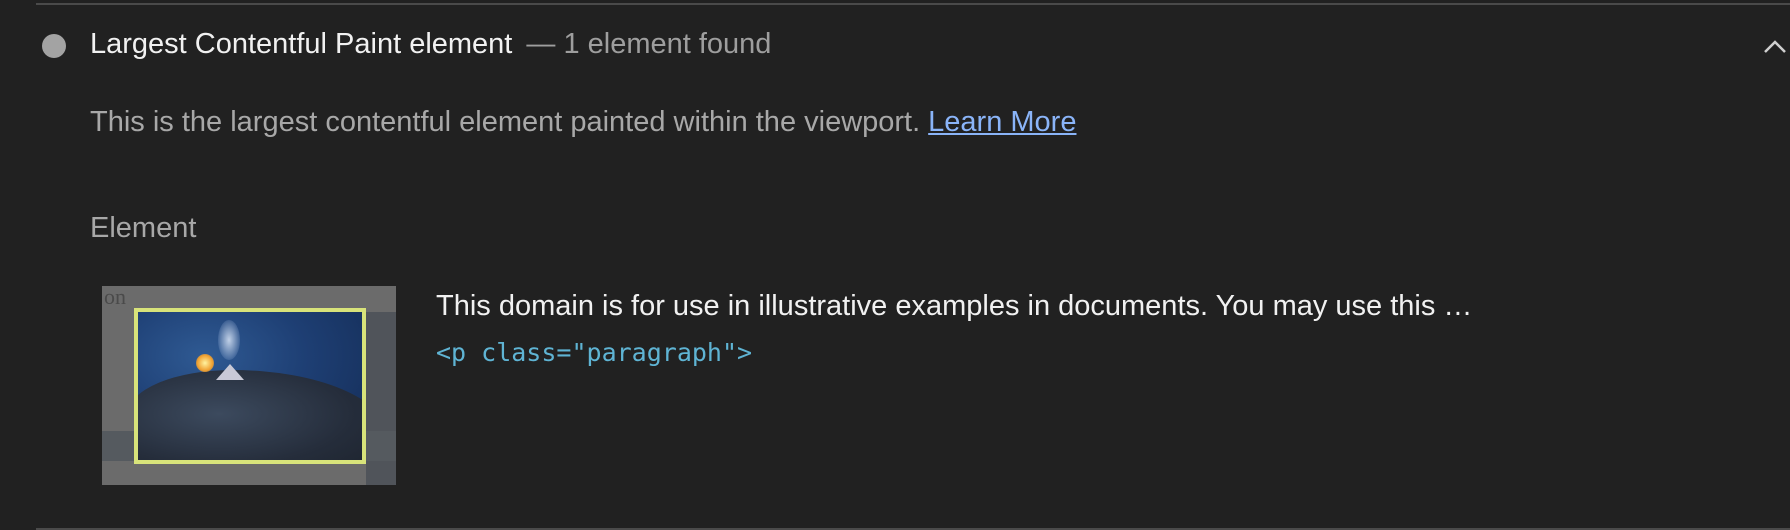 This screenshot has width=1790, height=530. Describe the element at coordinates (143, 228) in the screenshot. I see `column-header-element: Element` at that location.